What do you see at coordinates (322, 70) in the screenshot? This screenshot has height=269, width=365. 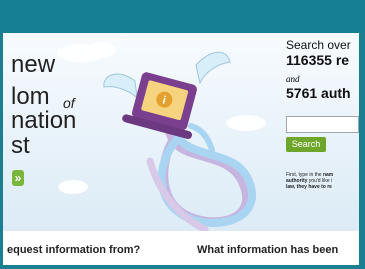 I see `search-summary: Search over 116355 re and 5761 auth` at bounding box center [322, 70].